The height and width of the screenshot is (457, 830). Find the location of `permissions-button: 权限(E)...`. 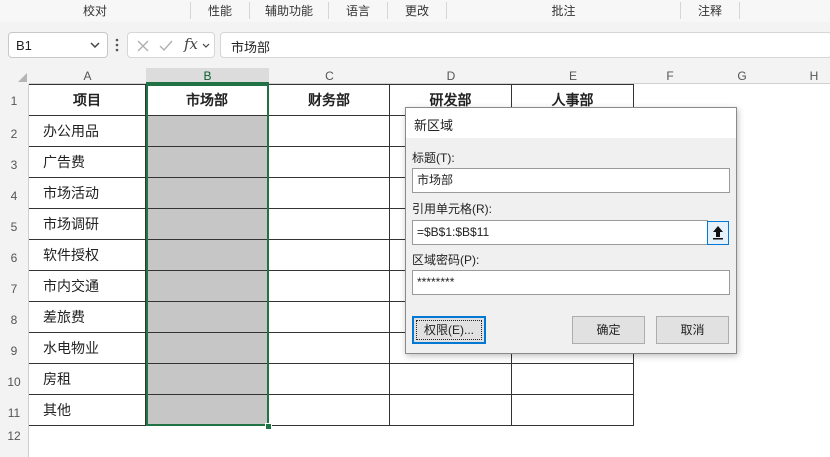

permissions-button: 权限(E)... is located at coordinates (449, 330).